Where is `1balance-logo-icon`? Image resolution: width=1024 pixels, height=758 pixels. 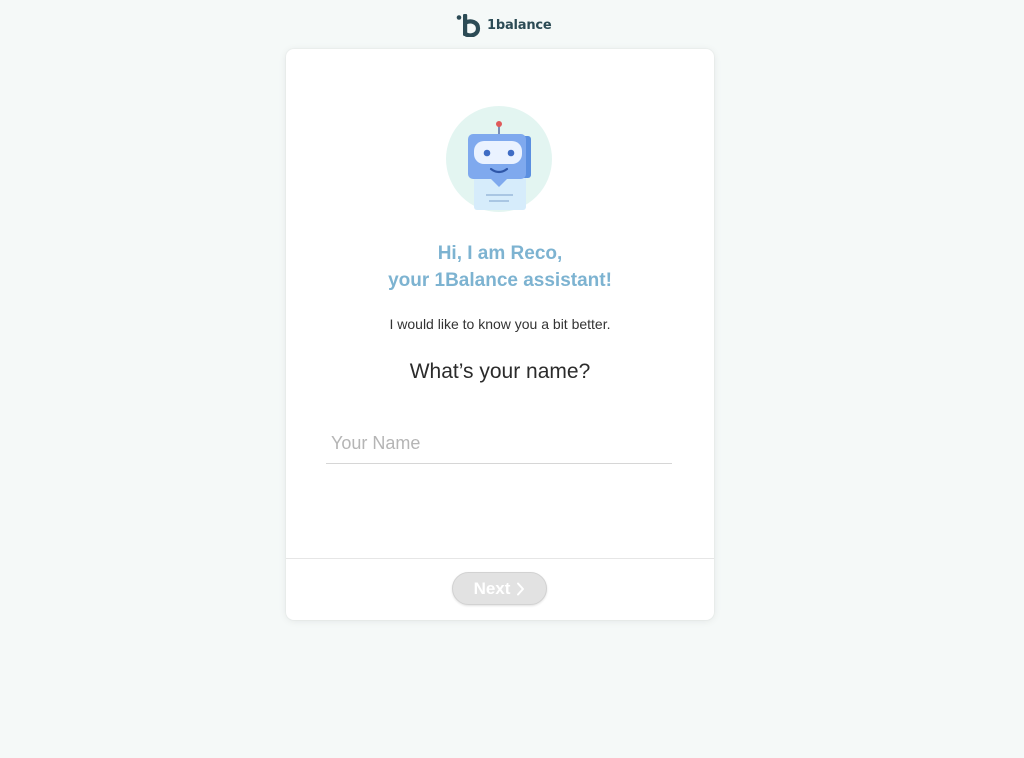
1balance-logo-icon is located at coordinates (468, 25).